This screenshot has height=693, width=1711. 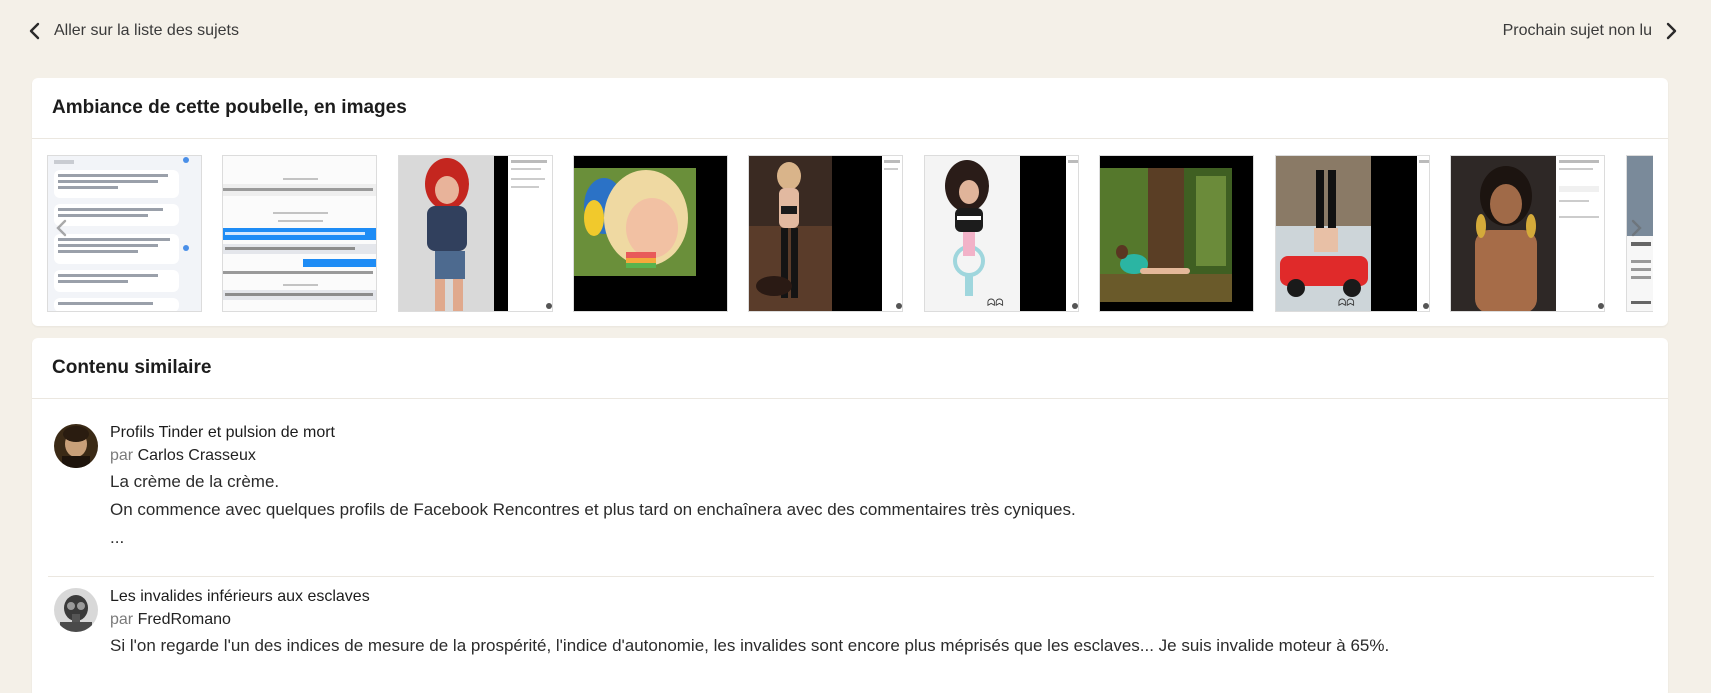 I want to click on portrait-photo-image, so click(x=1527, y=233).